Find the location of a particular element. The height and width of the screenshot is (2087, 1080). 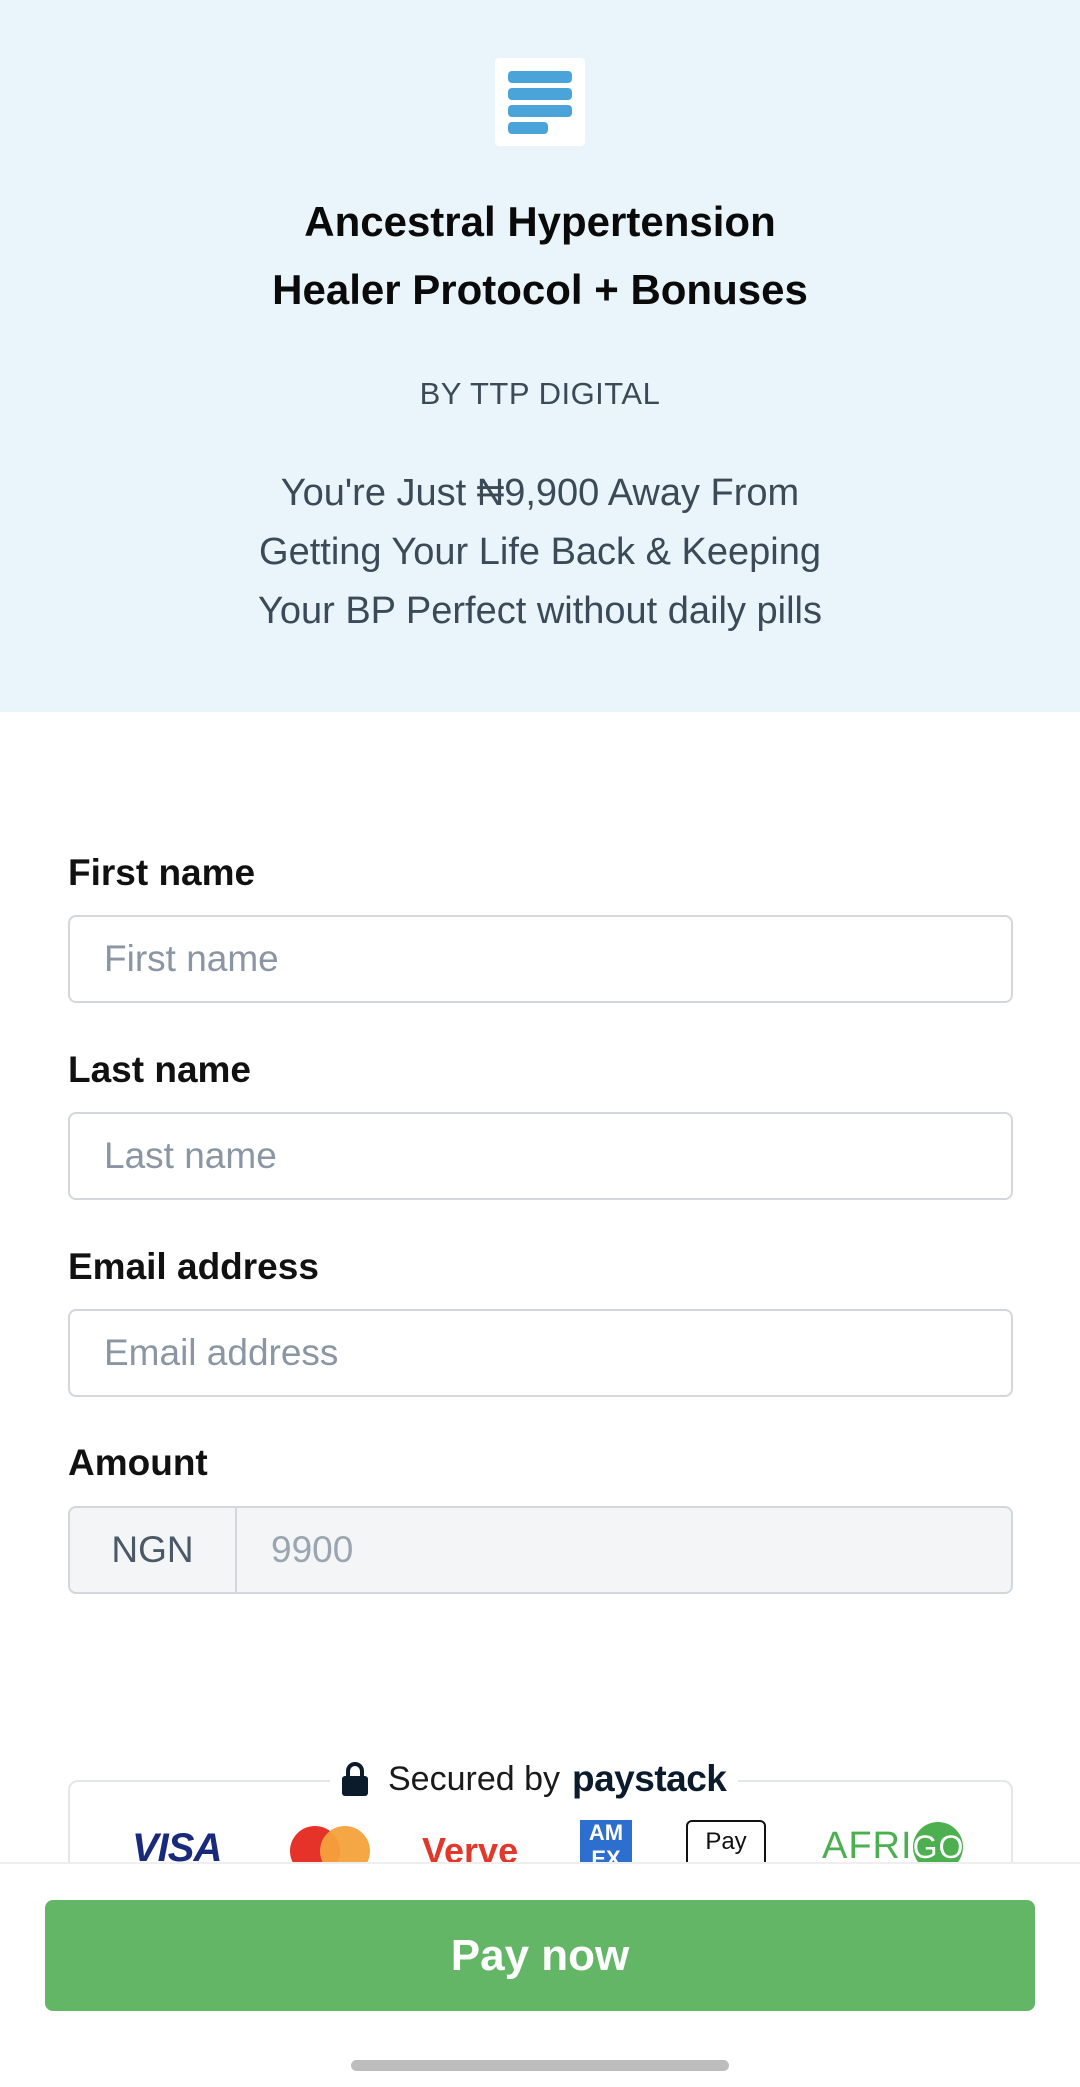

last-name-input is located at coordinates (540, 1156).